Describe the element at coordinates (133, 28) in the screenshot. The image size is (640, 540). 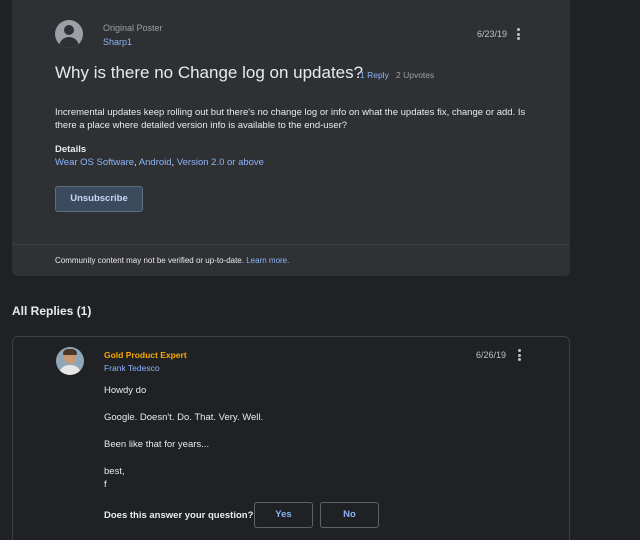
I see `original-poster-label: Original Poster` at that location.